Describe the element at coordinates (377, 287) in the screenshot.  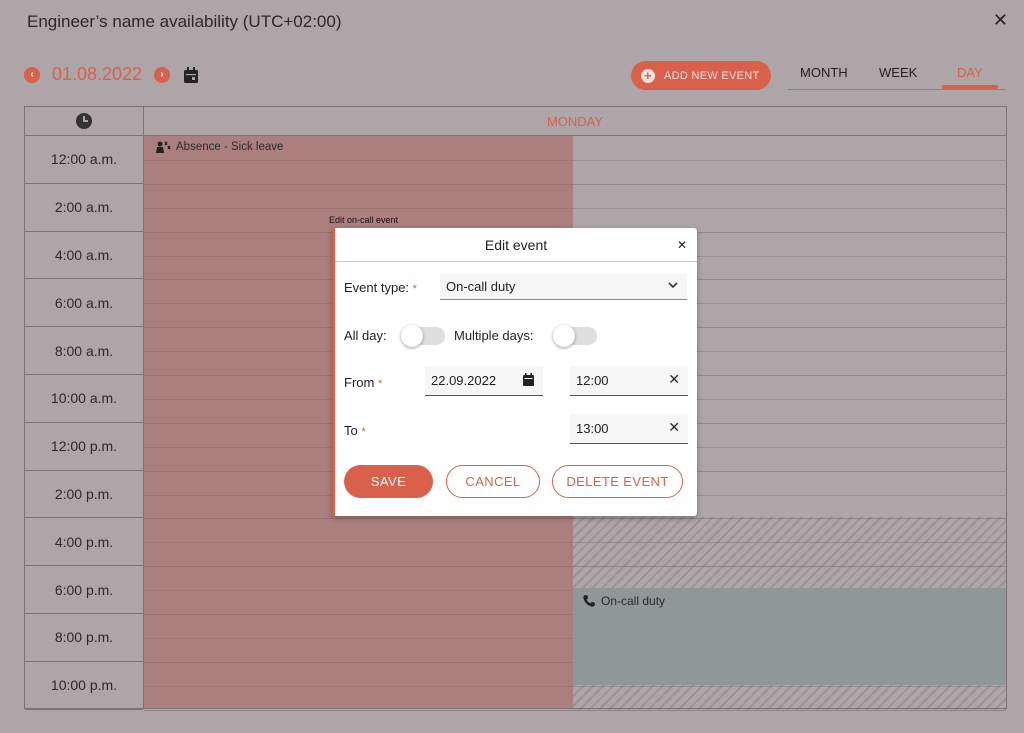
I see `event-type-label-text: Event type:` at that location.